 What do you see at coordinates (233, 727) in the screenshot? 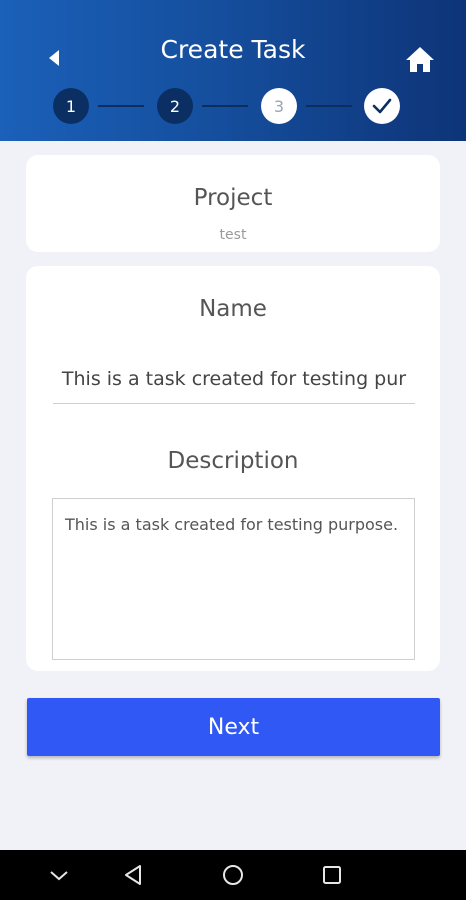
I see `next-button: Next` at bounding box center [233, 727].